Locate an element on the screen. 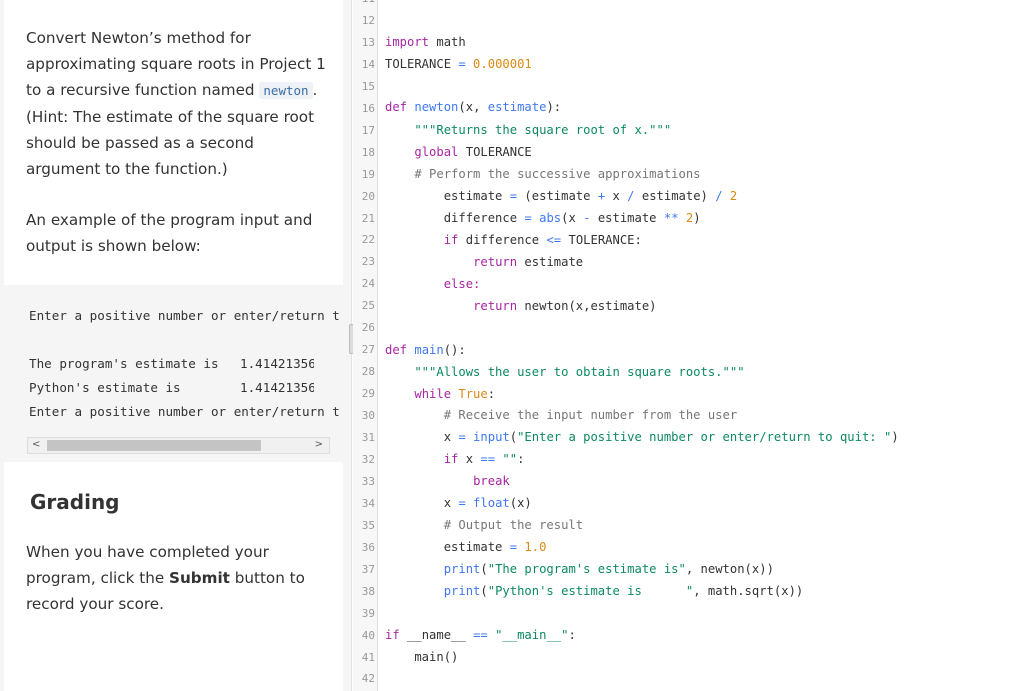 Image resolution: width=1024 pixels, height=691 pixels. code-token: x is located at coordinates (422, 437).